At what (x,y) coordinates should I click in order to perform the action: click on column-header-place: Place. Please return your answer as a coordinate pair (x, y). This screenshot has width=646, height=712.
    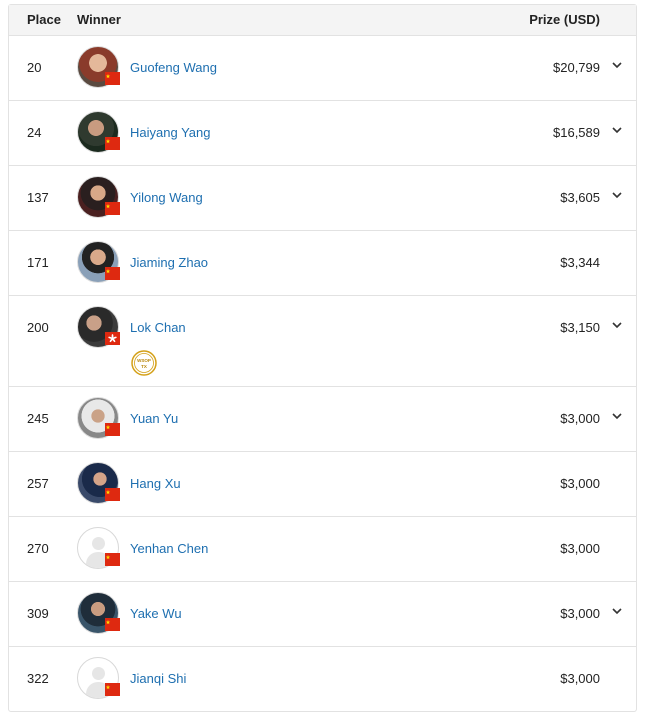
    Looking at the image, I should click on (44, 19).